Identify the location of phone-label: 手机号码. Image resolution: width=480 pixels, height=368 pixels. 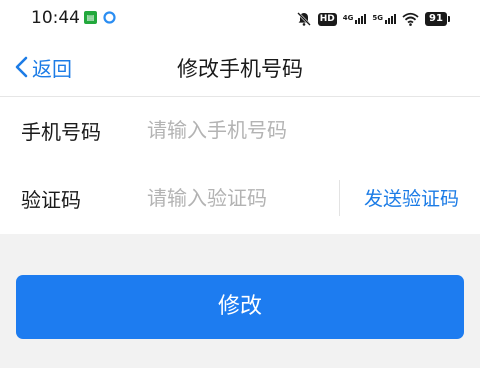
(61, 132).